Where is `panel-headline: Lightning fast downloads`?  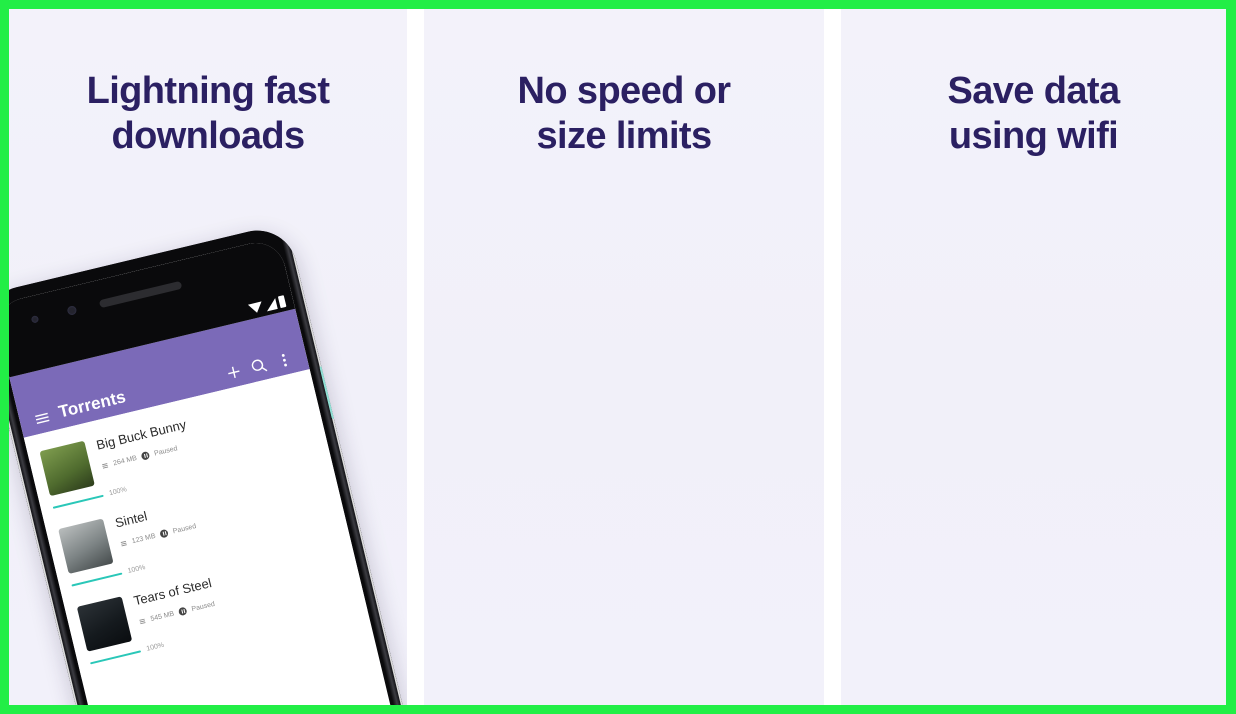
panel-headline: Lightning fast downloads is located at coordinates (208, 114).